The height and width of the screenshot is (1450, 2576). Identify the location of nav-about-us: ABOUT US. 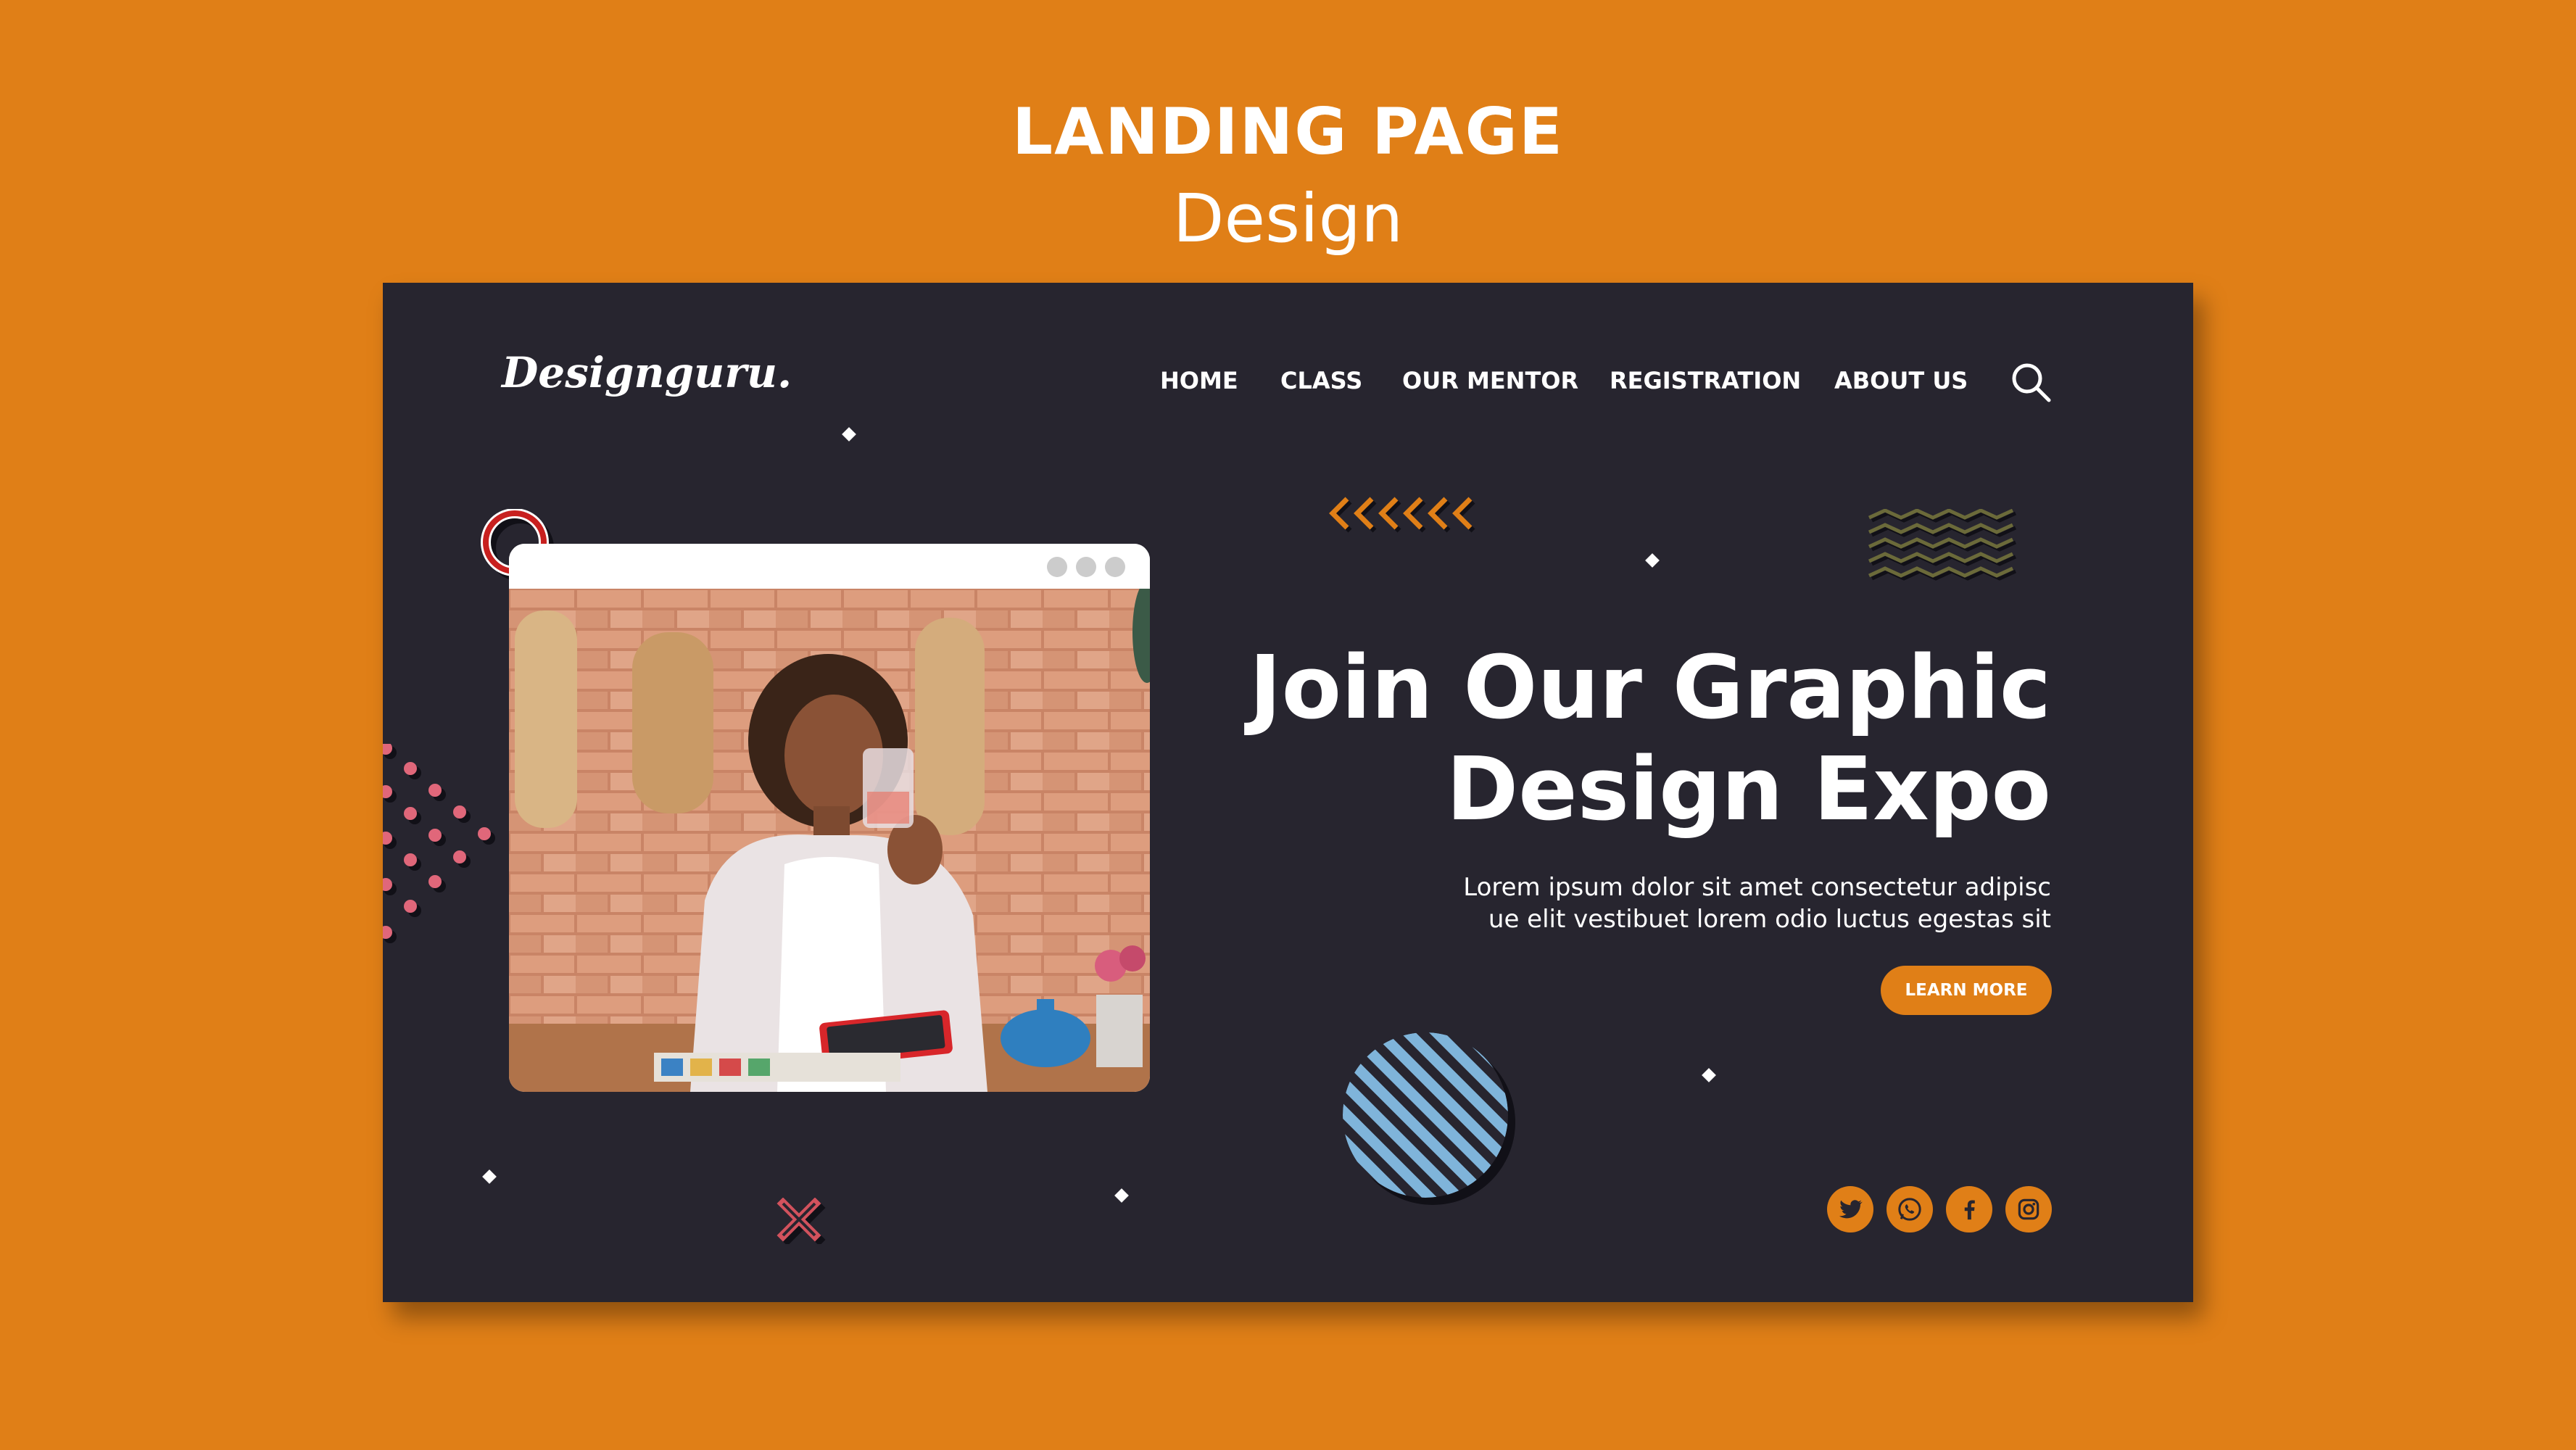
(1901, 381).